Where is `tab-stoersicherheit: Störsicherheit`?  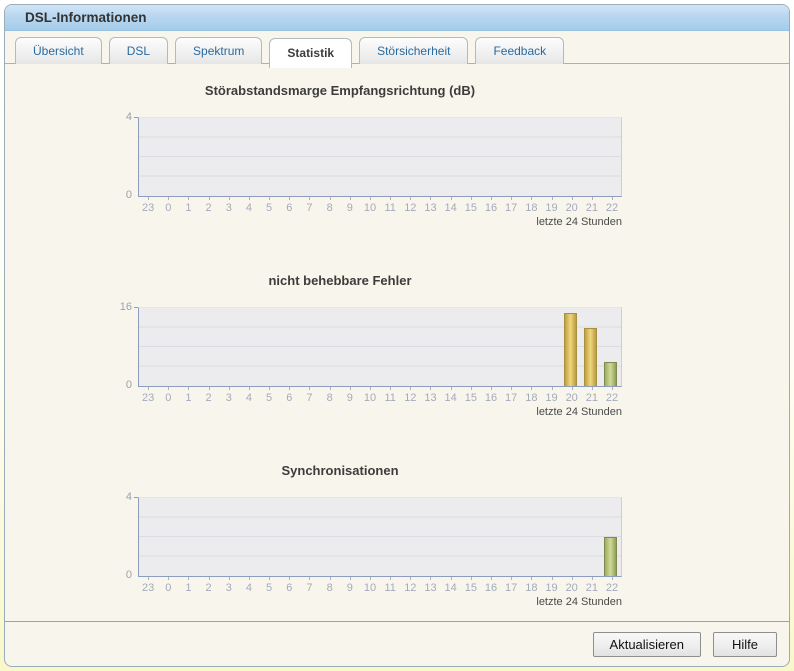 tab-stoersicherheit: Störsicherheit is located at coordinates (414, 50).